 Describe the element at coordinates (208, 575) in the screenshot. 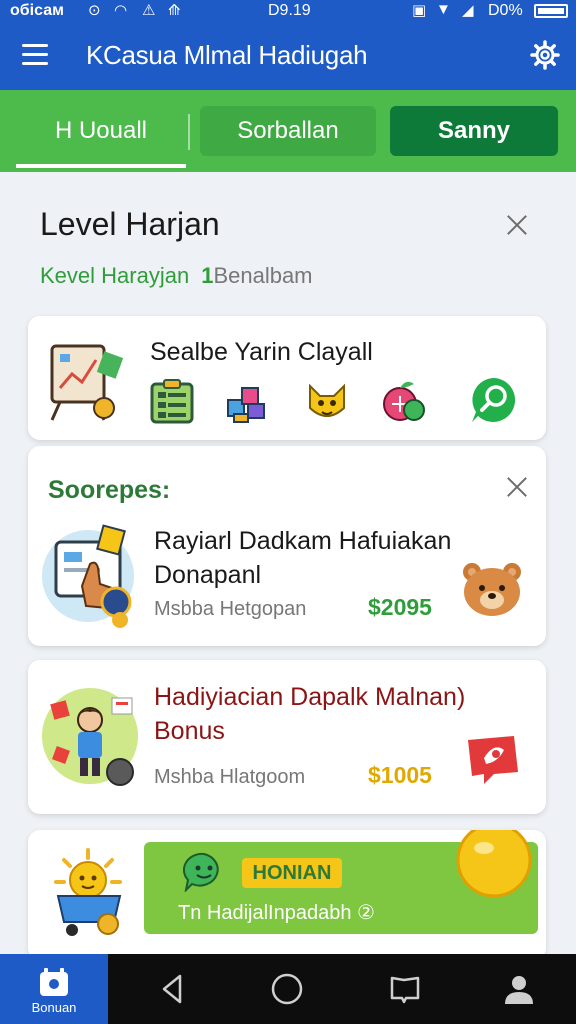

I see `deal-1-title-line2: Donapanl` at that location.